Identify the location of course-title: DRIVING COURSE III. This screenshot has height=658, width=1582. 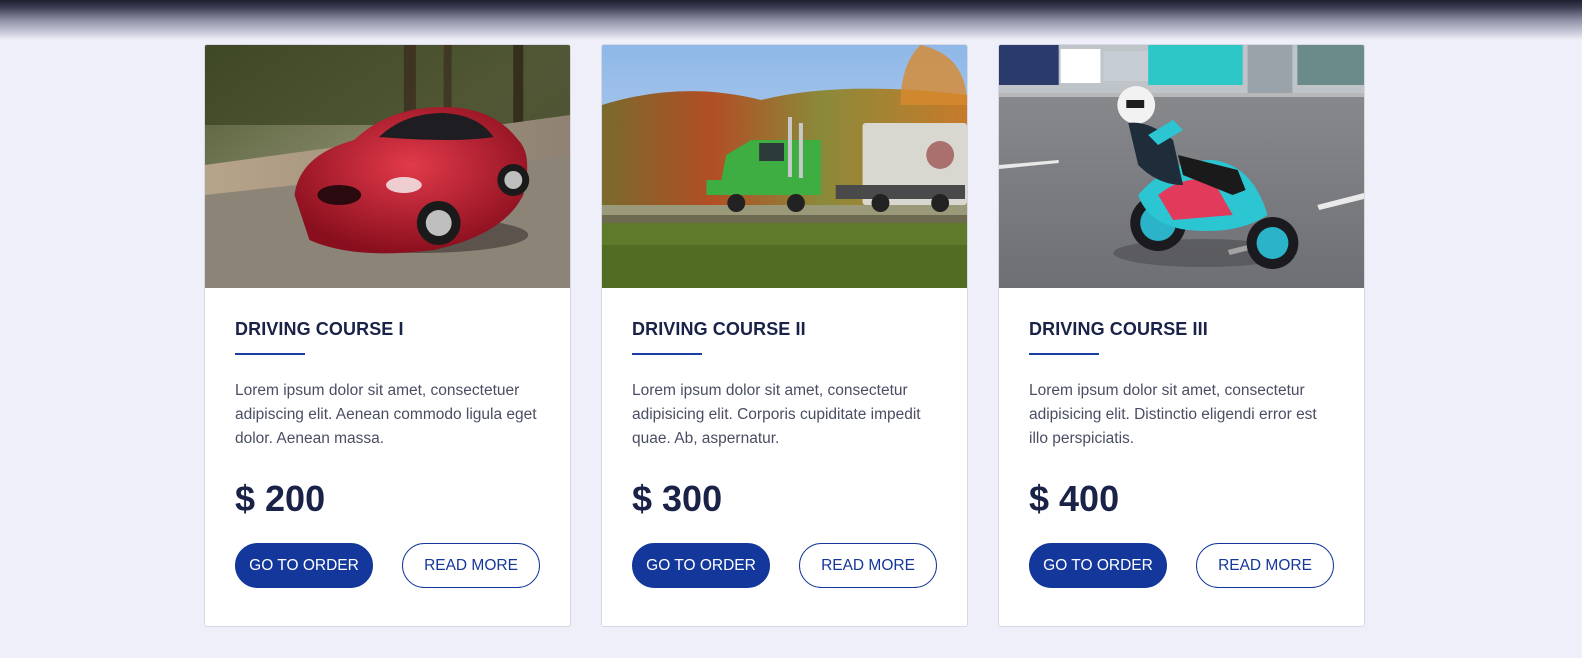
(1118, 329).